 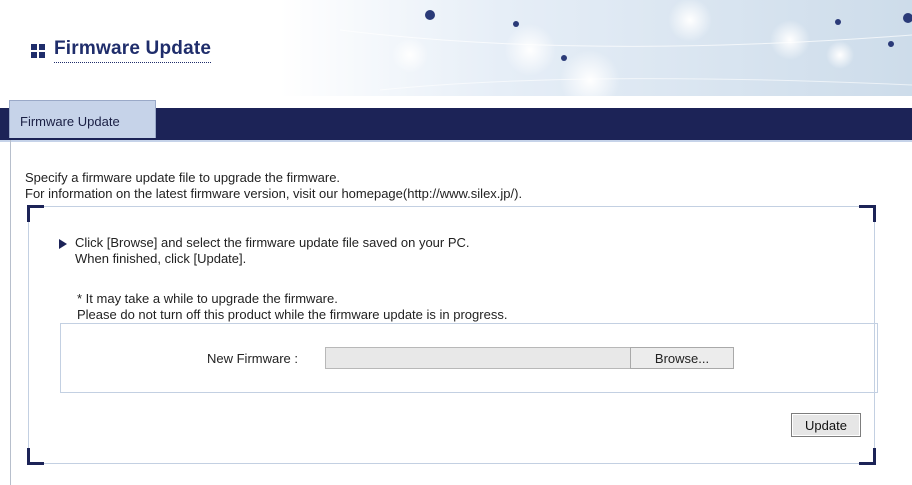 I want to click on firmware-file-input, so click(x=478, y=358).